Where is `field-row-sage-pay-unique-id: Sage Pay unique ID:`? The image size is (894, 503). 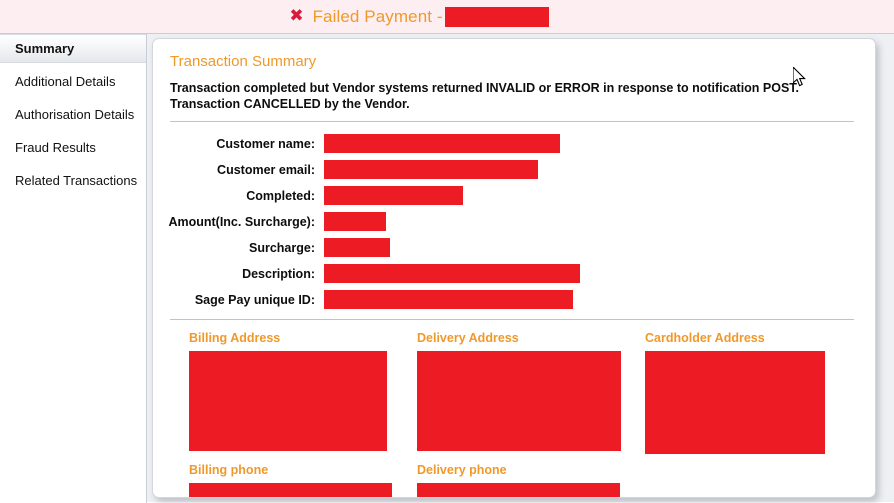 field-row-sage-pay-unique-id: Sage Pay unique ID: is located at coordinates (512, 299).